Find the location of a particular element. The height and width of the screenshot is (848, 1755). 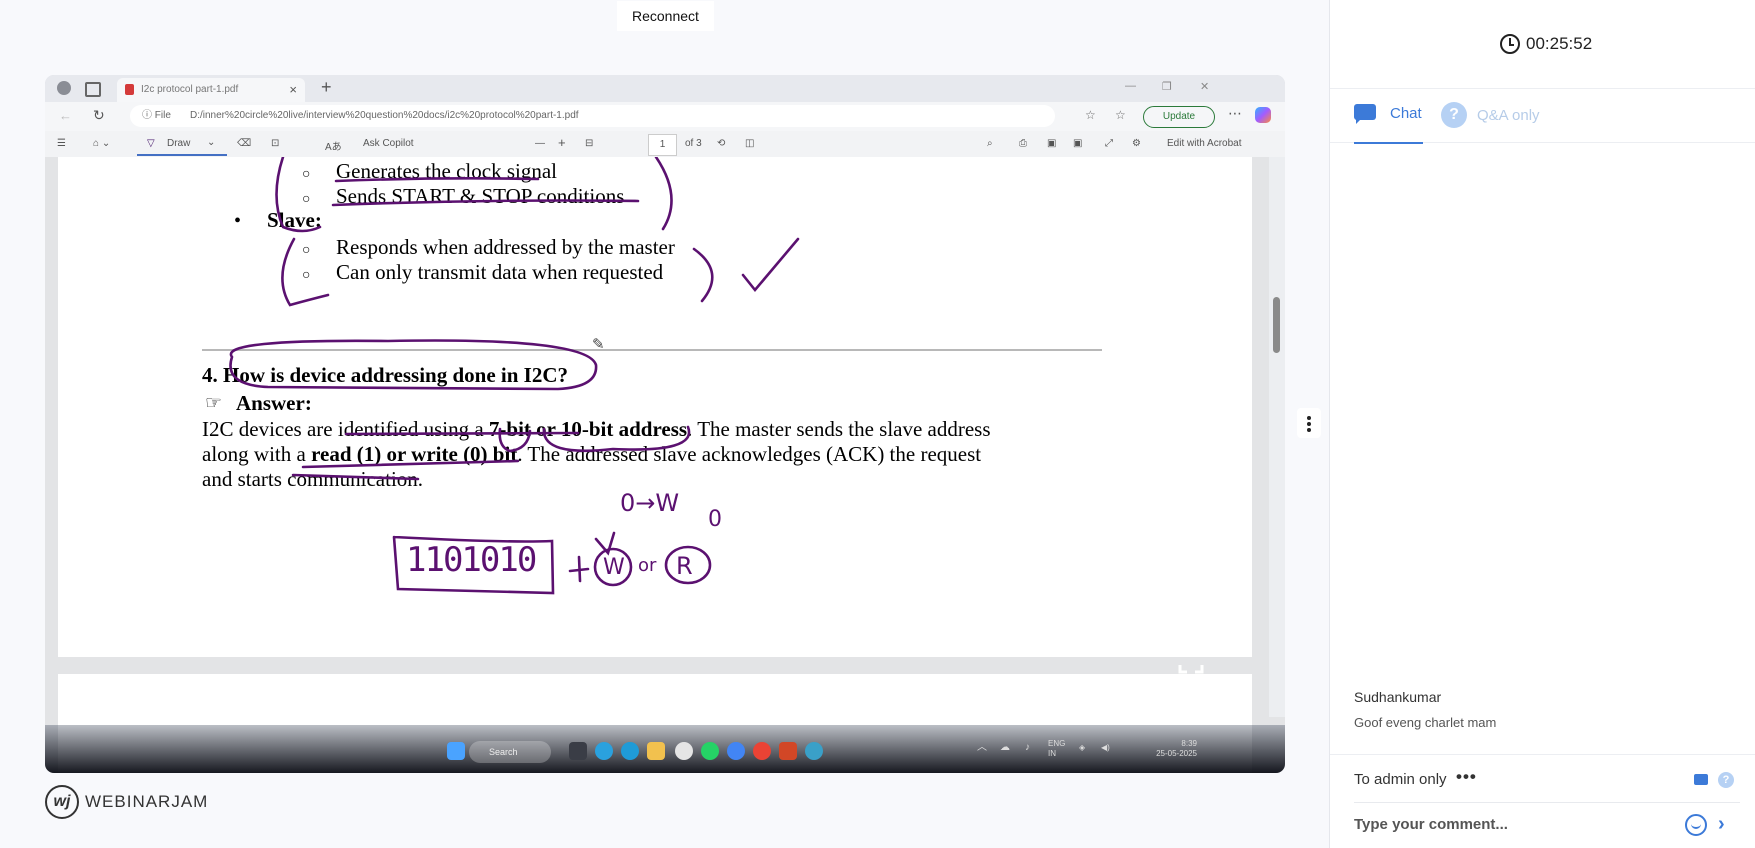

chrome-icon is located at coordinates (736, 751).